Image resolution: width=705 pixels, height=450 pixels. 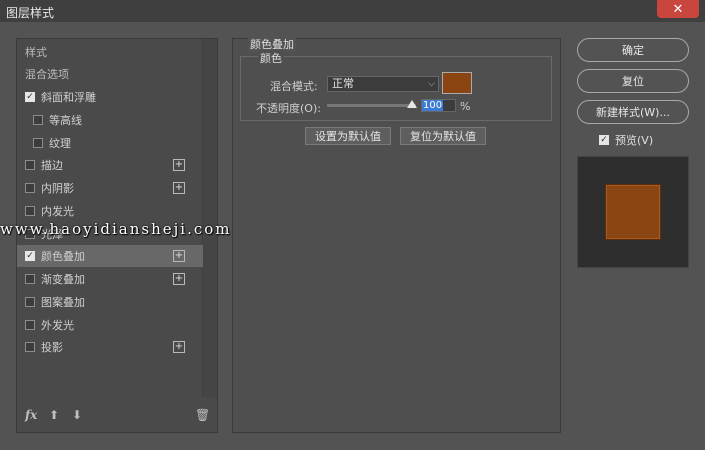 I want to click on list-bottom-toolbar: fx ⬆ ⬇ 🗑, so click(x=117, y=417).